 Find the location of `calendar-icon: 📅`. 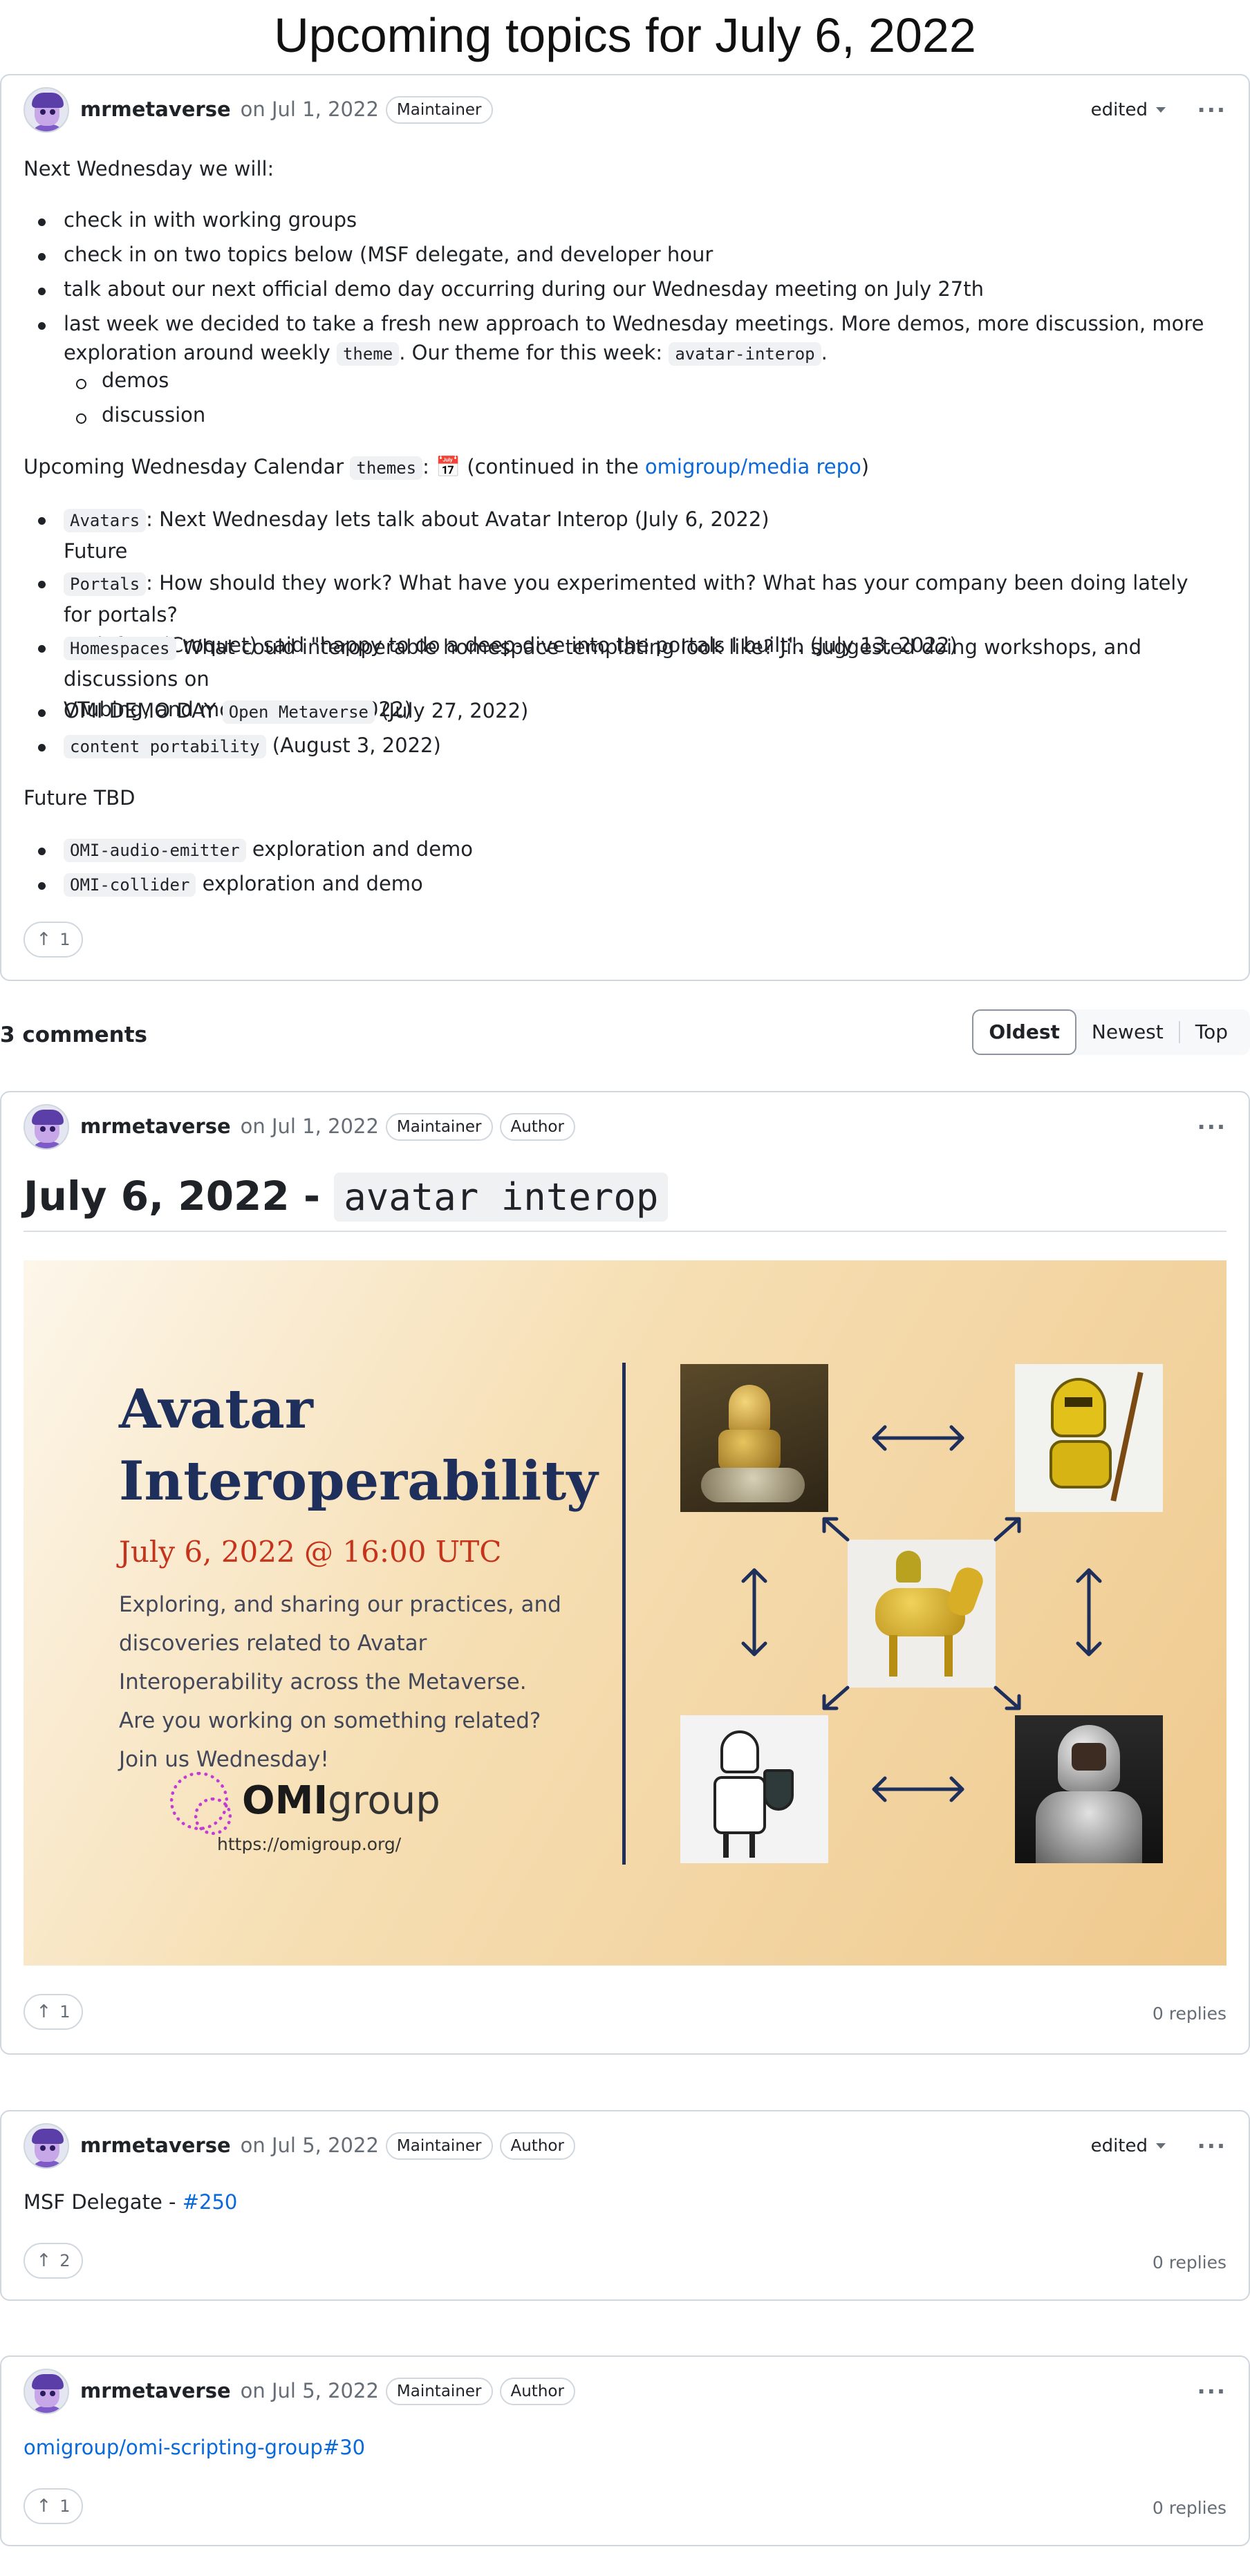

calendar-icon: 📅 is located at coordinates (448, 466).